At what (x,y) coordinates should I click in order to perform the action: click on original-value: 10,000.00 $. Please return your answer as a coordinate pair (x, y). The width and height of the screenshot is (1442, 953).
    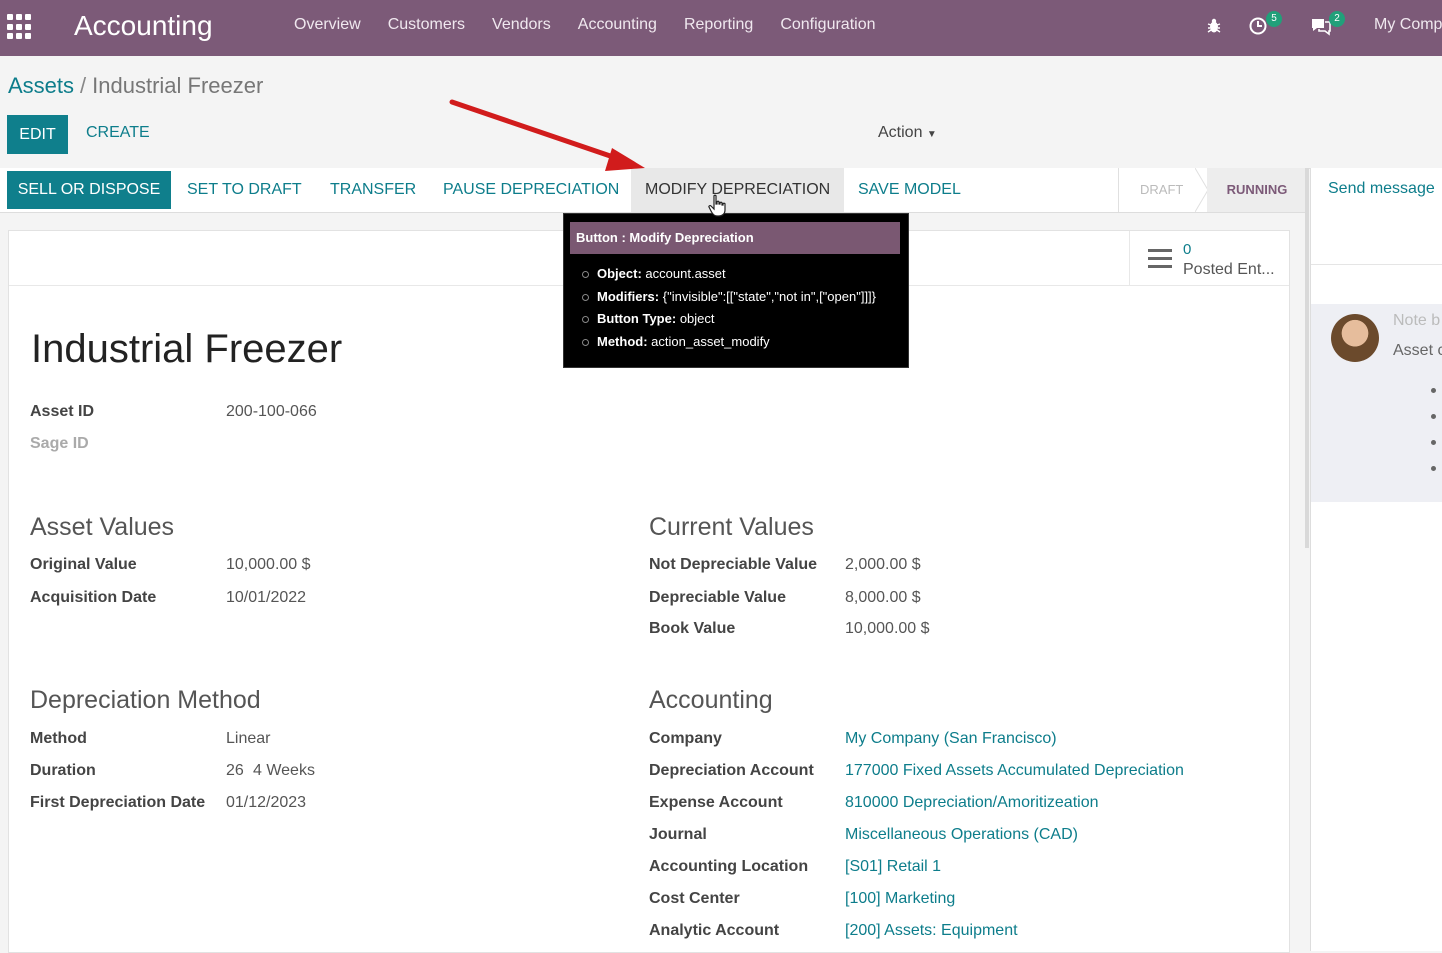
    Looking at the image, I should click on (268, 564).